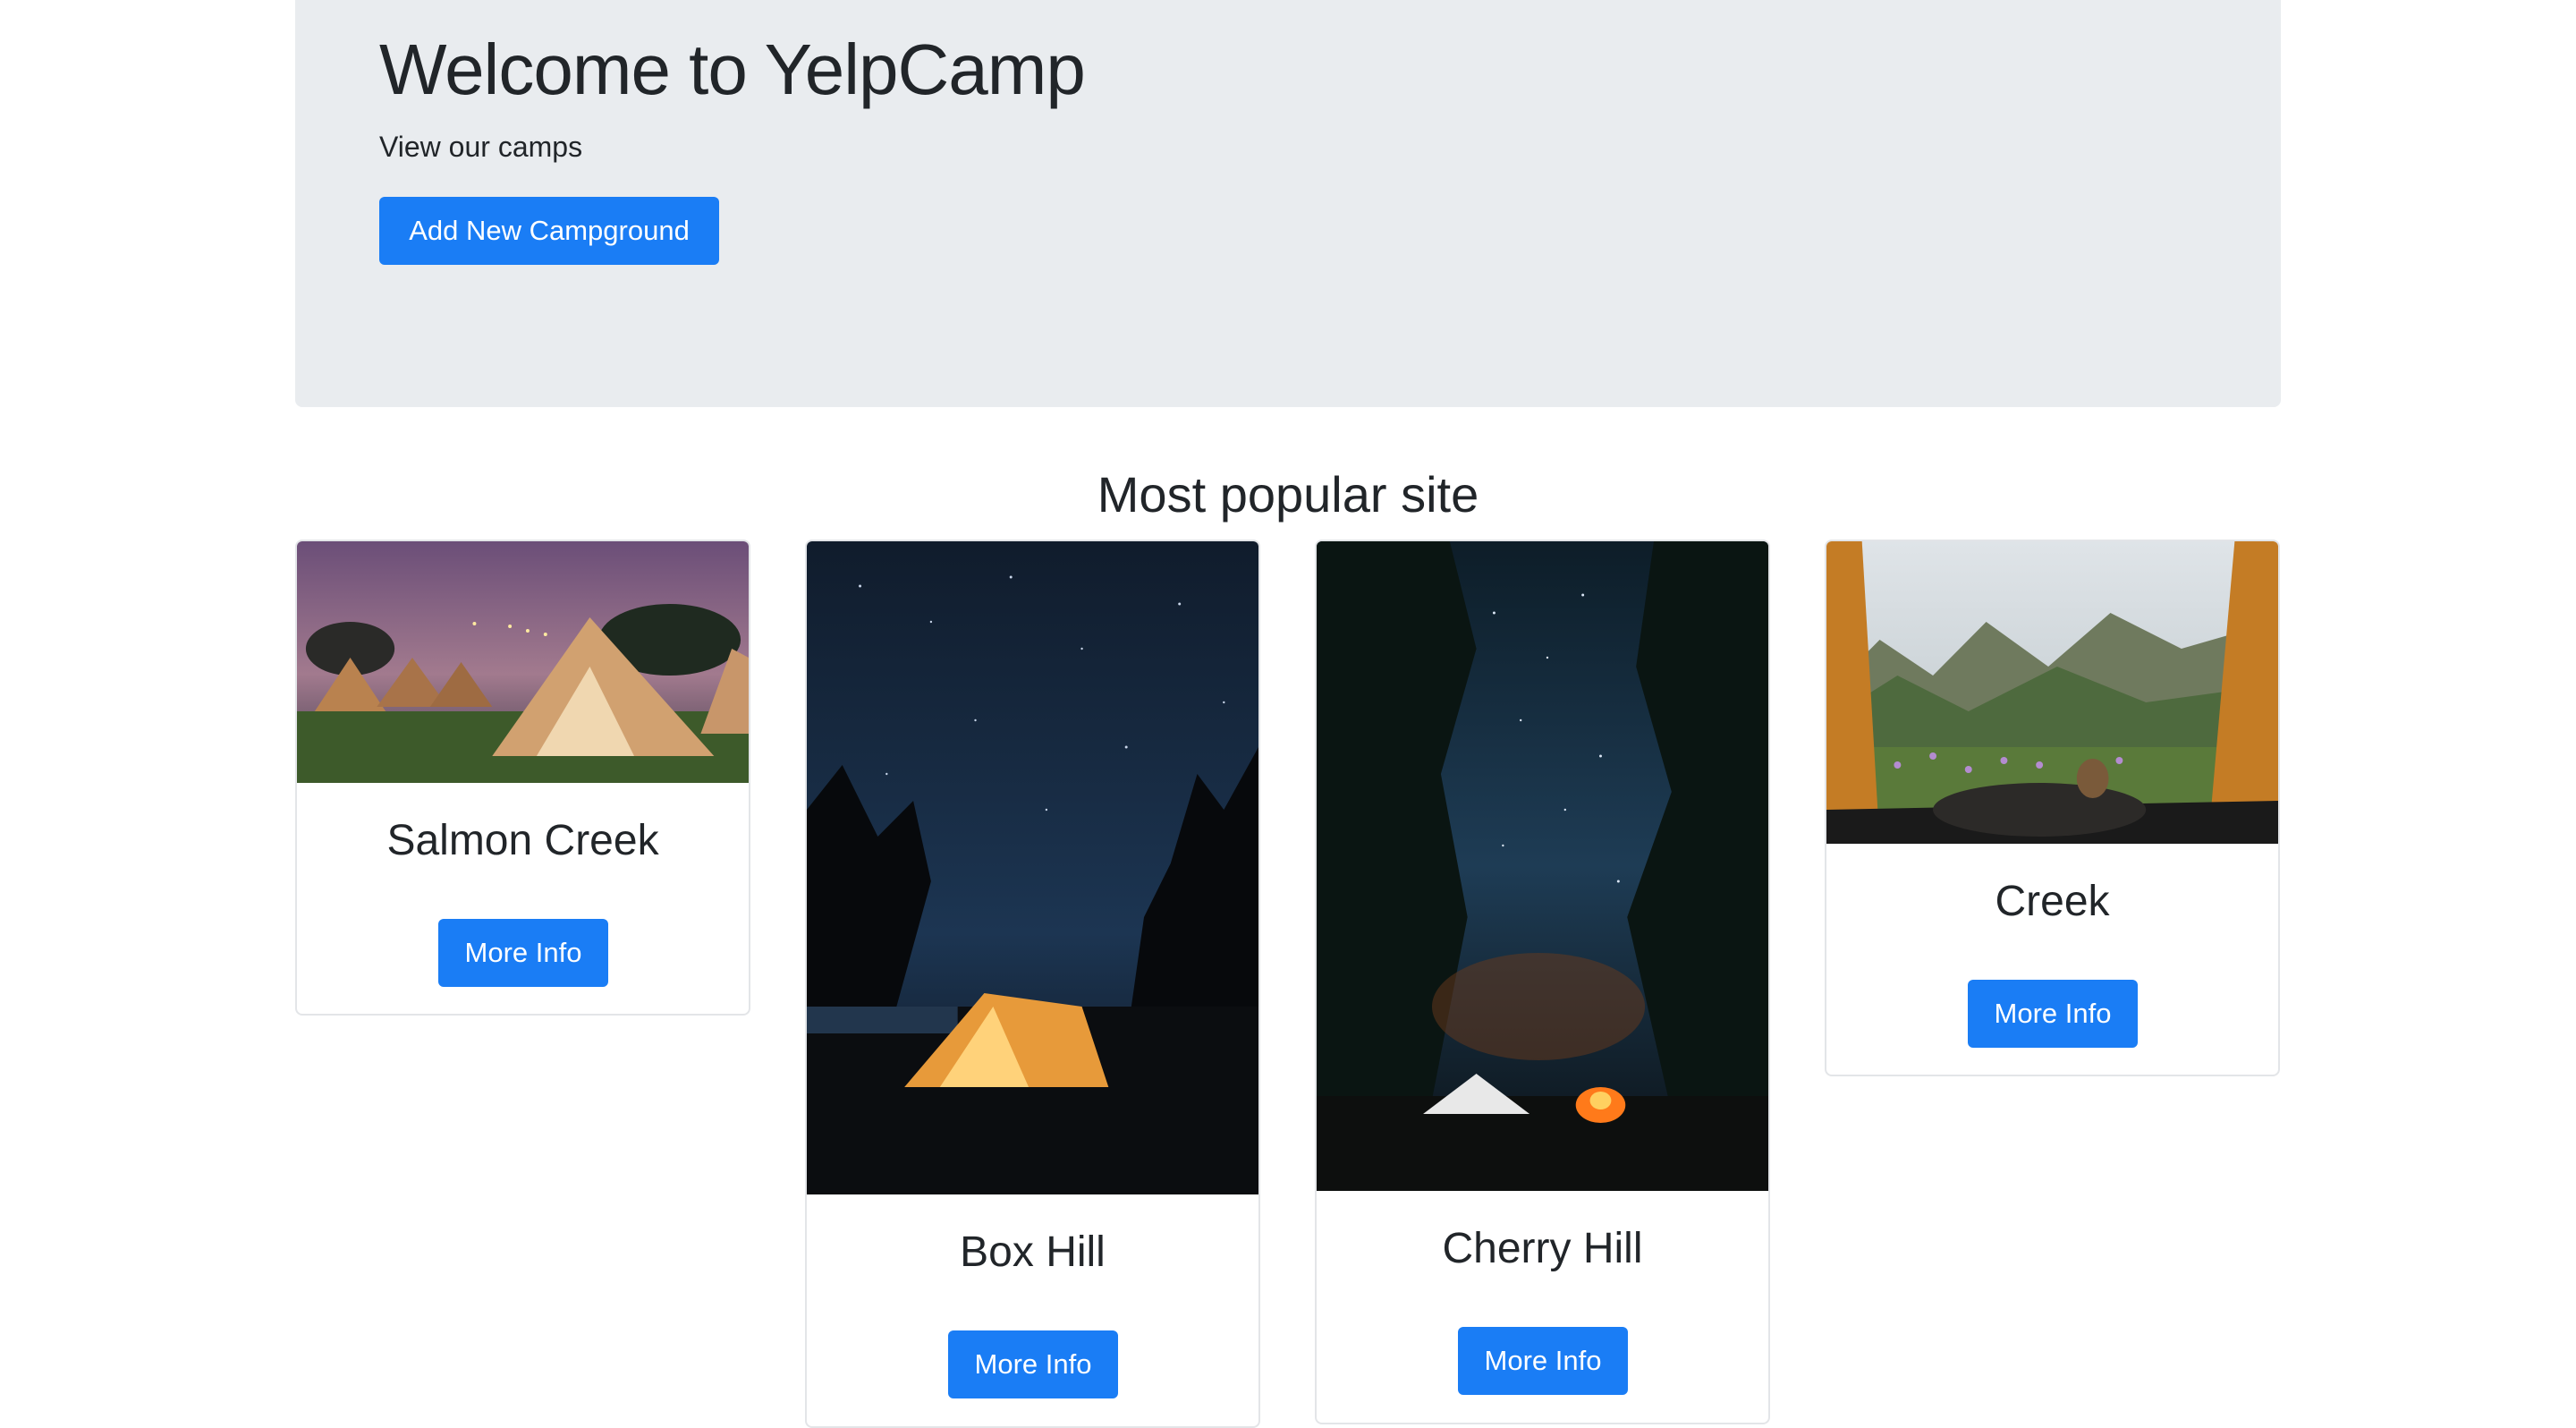 This screenshot has width=2576, height=1428. Describe the element at coordinates (481, 147) in the screenshot. I see `page-subtitle: View our camps` at that location.